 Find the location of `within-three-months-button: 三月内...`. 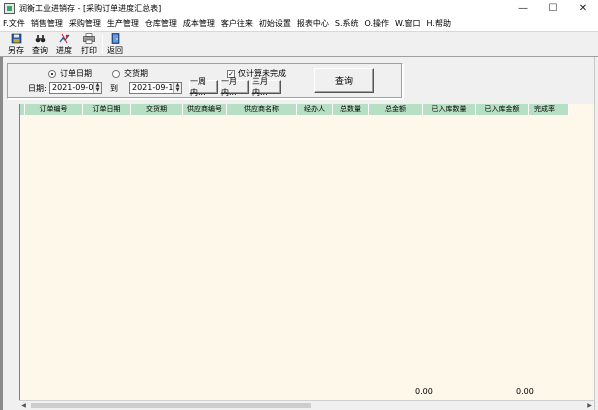

within-three-months-button: 三月内... is located at coordinates (266, 87).